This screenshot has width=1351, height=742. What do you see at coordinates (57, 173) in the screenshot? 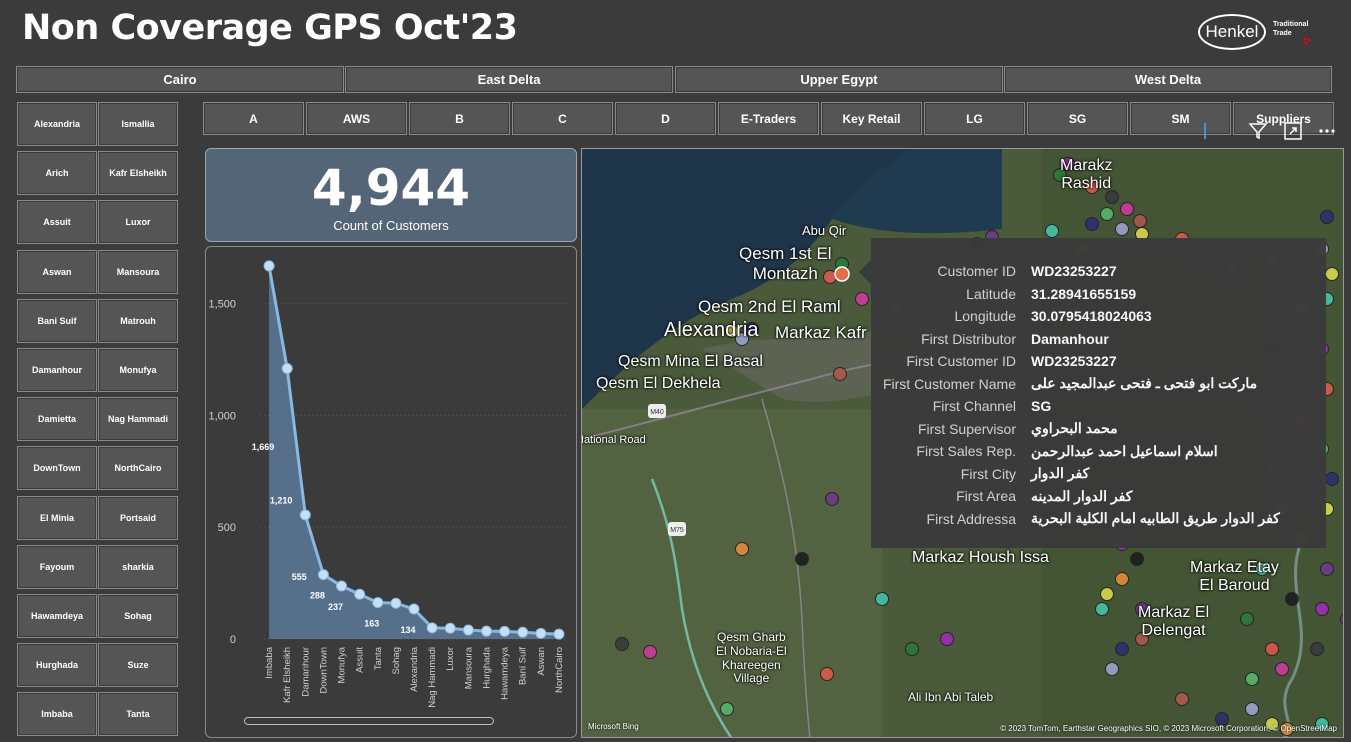
I see `city-button-arich: Arich` at bounding box center [57, 173].